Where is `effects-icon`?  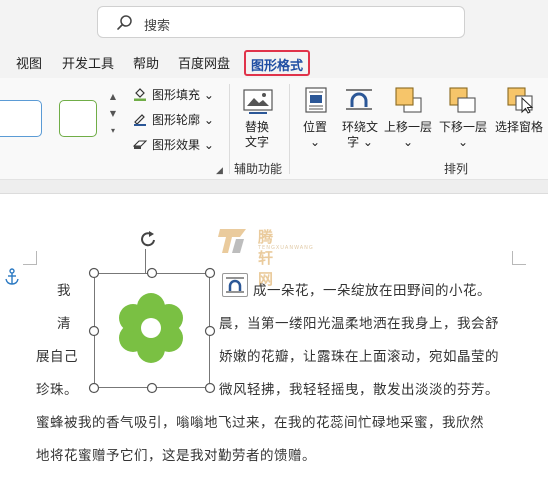 effects-icon is located at coordinates (140, 144).